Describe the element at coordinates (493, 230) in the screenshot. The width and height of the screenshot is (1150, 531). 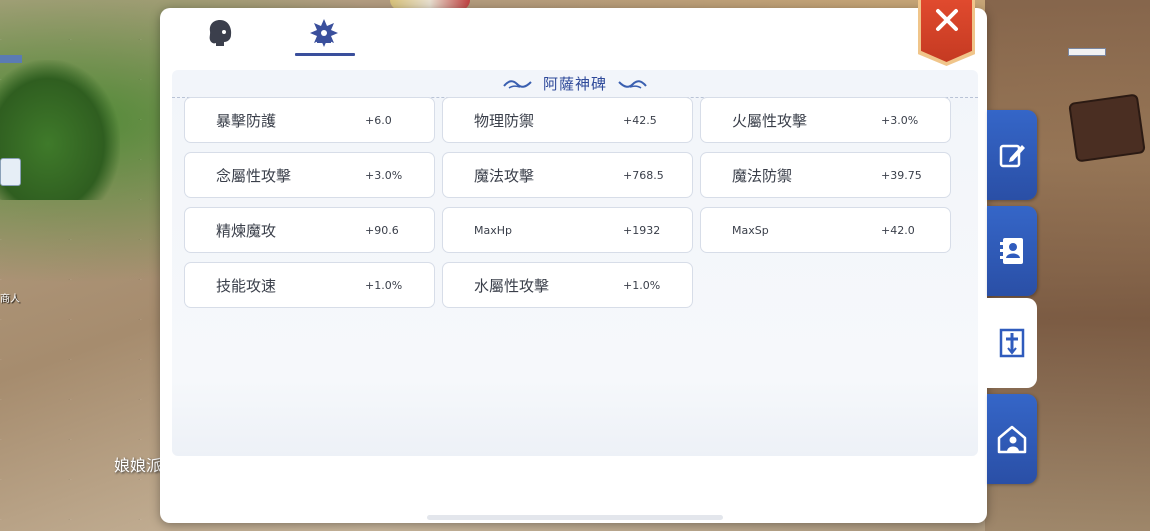
I see `stat-name: MaxHp` at that location.